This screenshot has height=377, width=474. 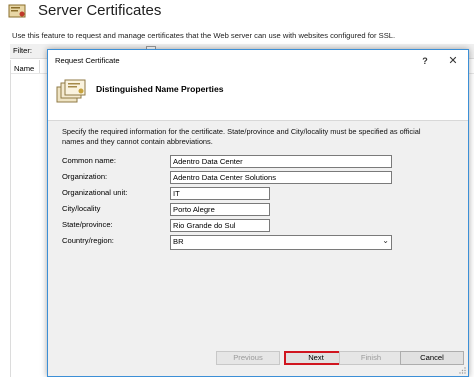 I want to click on cancel-button: Cancel, so click(x=432, y=358).